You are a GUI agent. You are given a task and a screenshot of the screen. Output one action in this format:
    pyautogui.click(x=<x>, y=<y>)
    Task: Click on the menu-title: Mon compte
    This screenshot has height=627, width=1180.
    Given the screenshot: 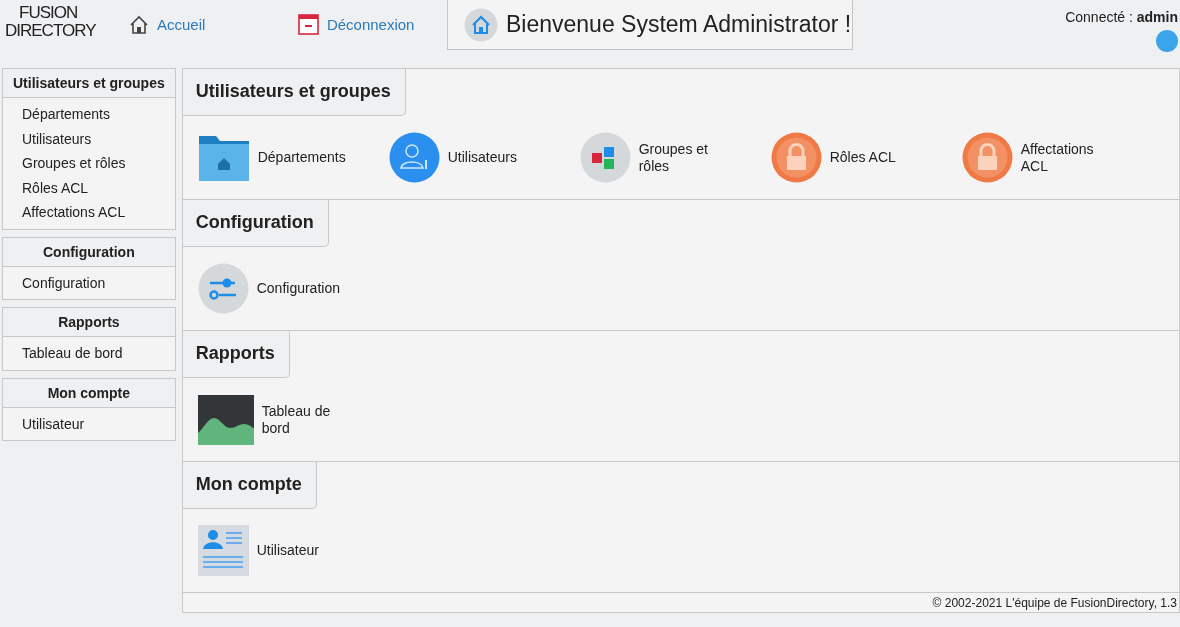 What is the action you would take?
    pyautogui.click(x=89, y=393)
    